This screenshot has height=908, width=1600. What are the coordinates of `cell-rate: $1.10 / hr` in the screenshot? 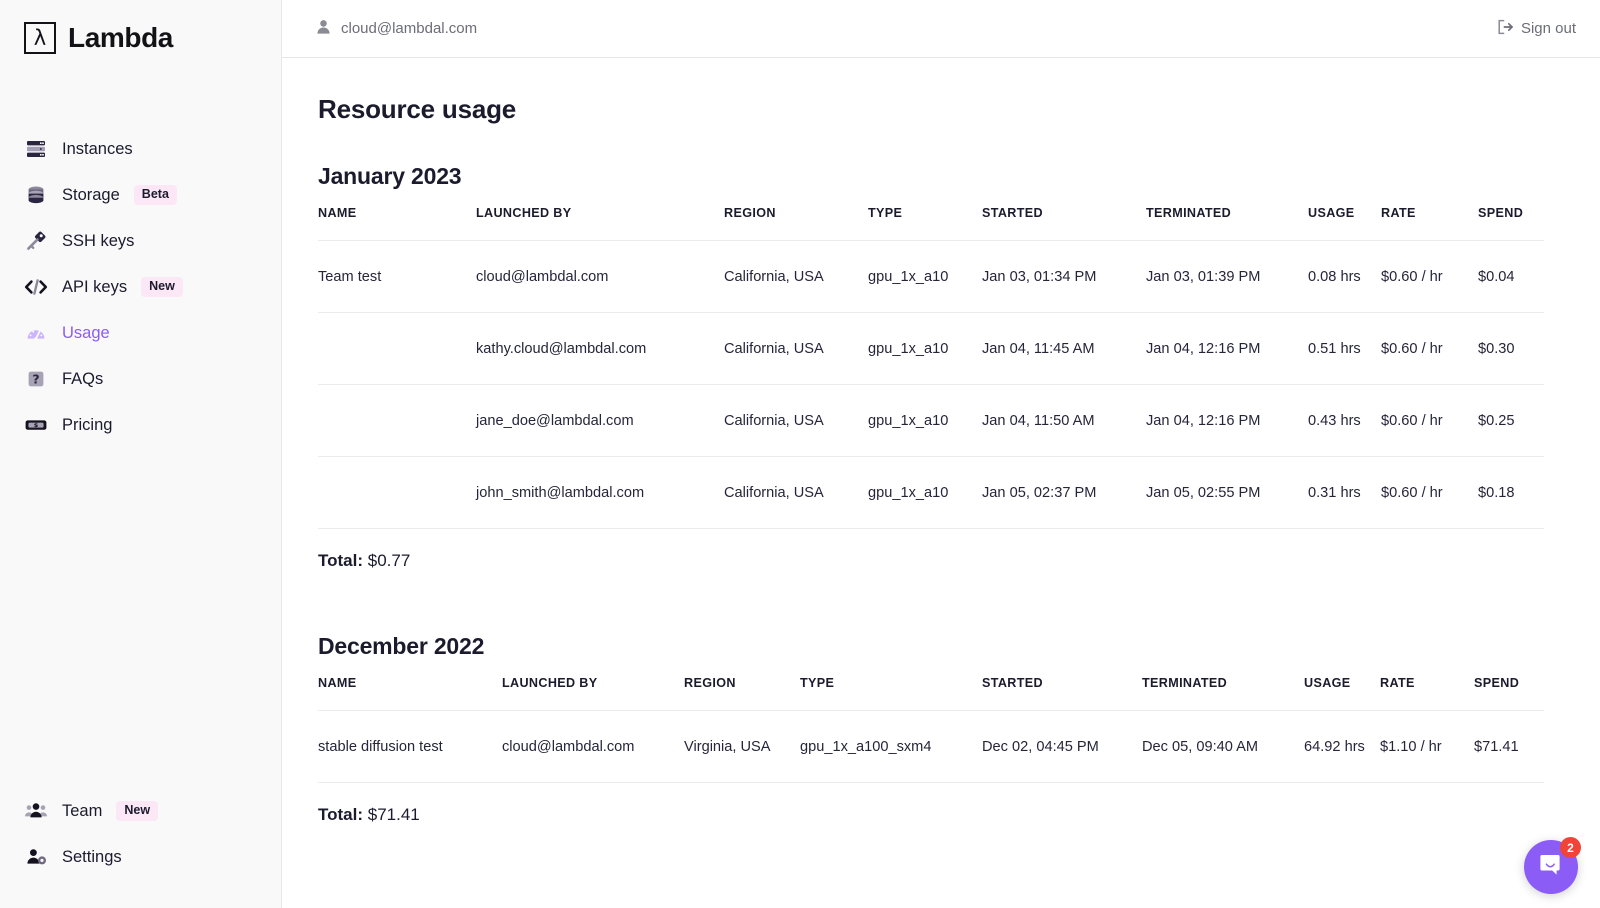 It's located at (1427, 746).